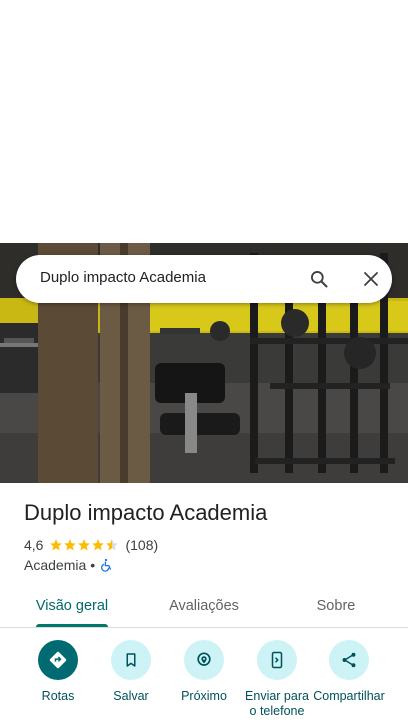  What do you see at coordinates (277, 703) in the screenshot?
I see `send-to-phone-label: Enviar para o telefone` at bounding box center [277, 703].